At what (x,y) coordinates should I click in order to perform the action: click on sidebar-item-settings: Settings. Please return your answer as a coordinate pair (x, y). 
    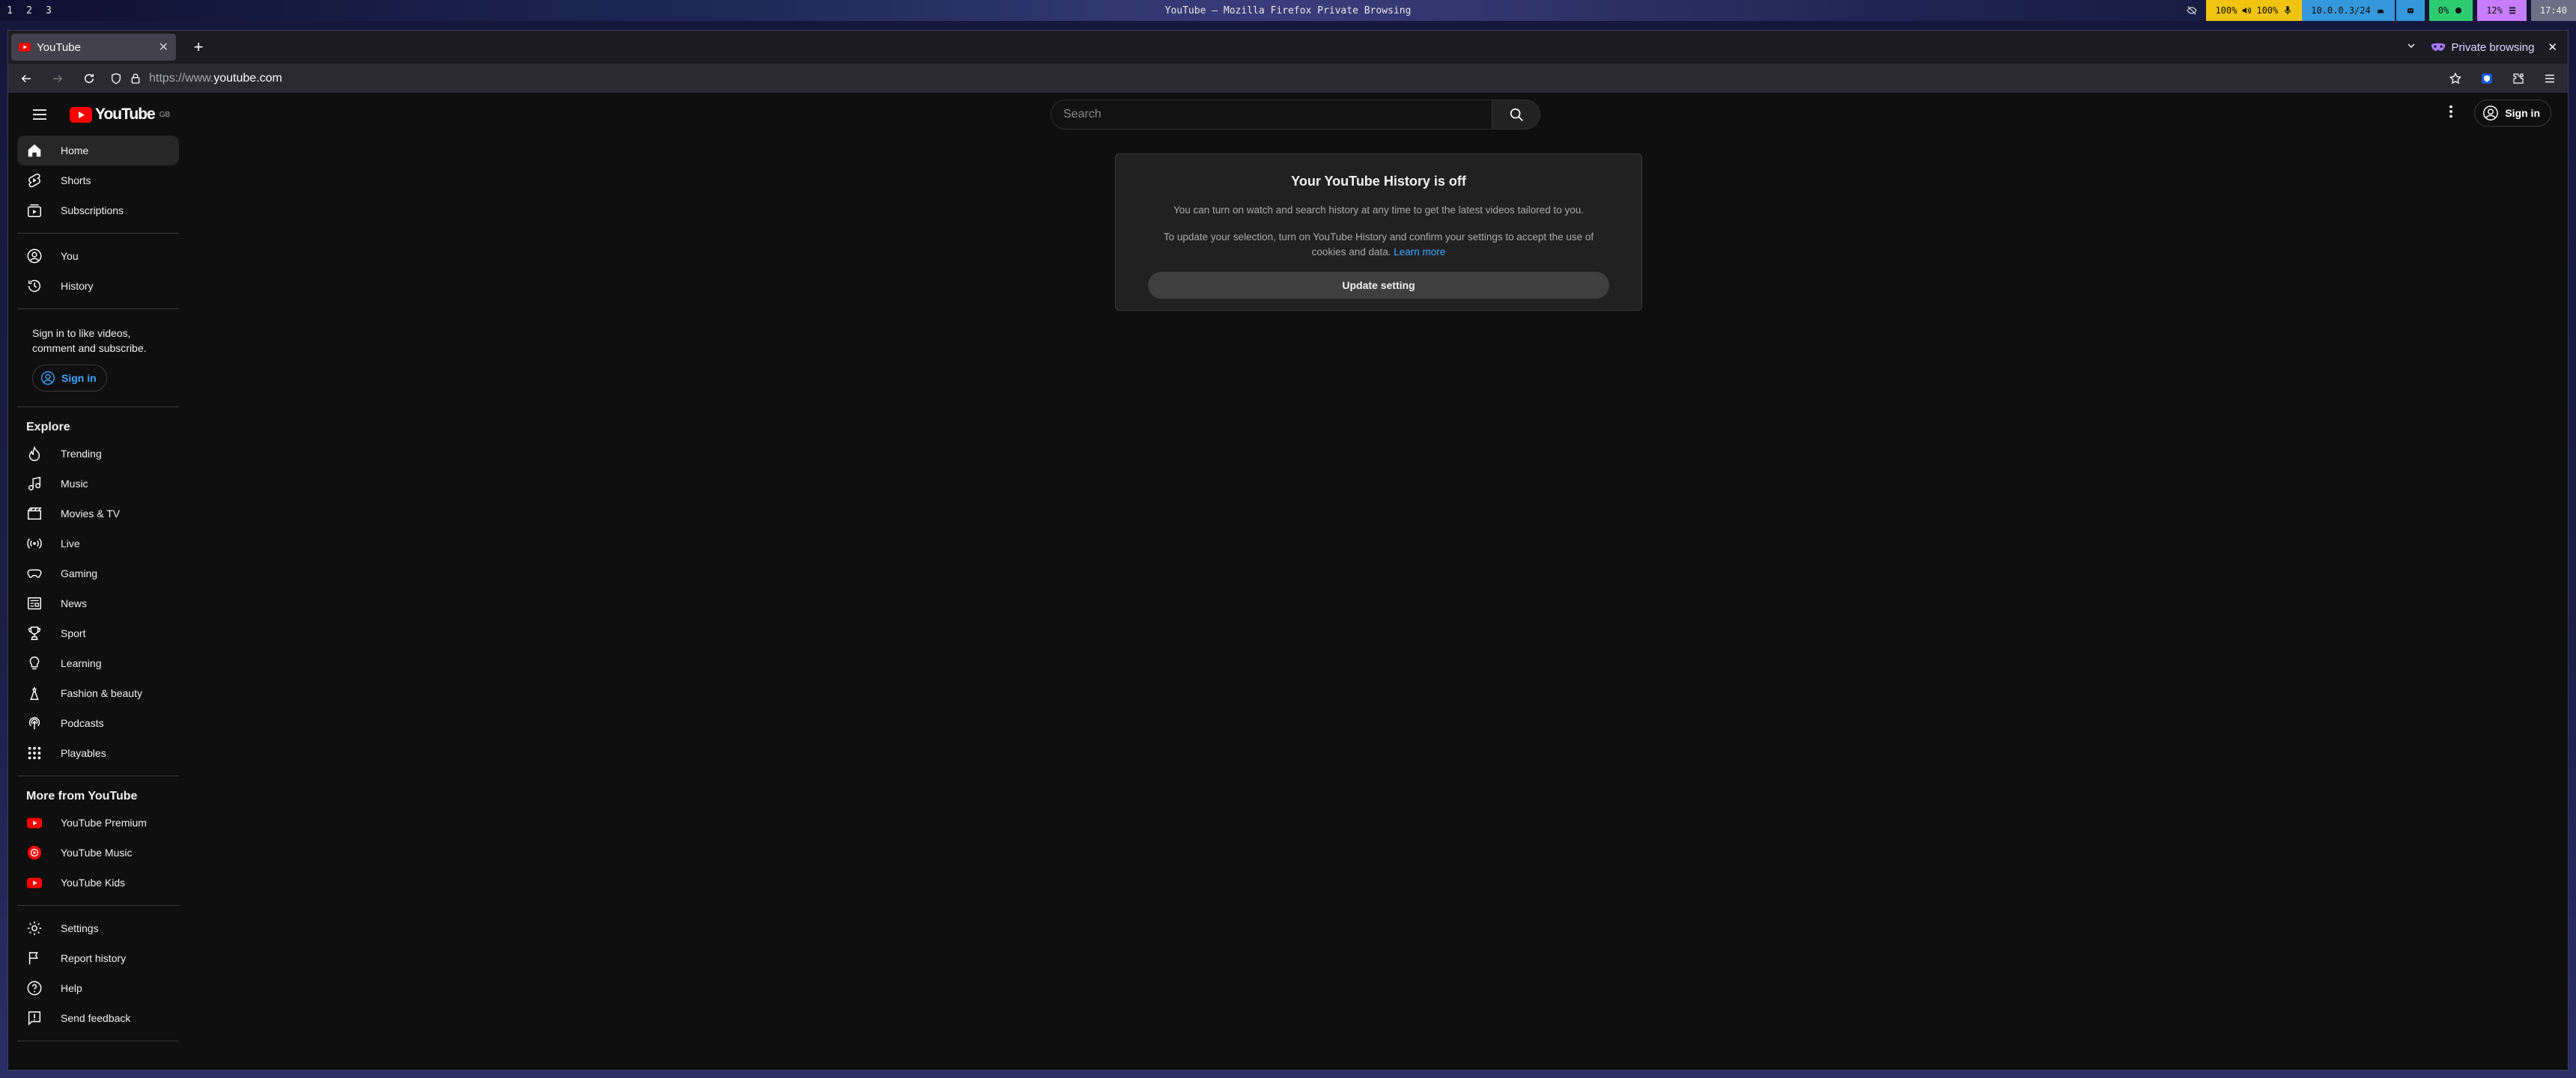
    Looking at the image, I should click on (98, 928).